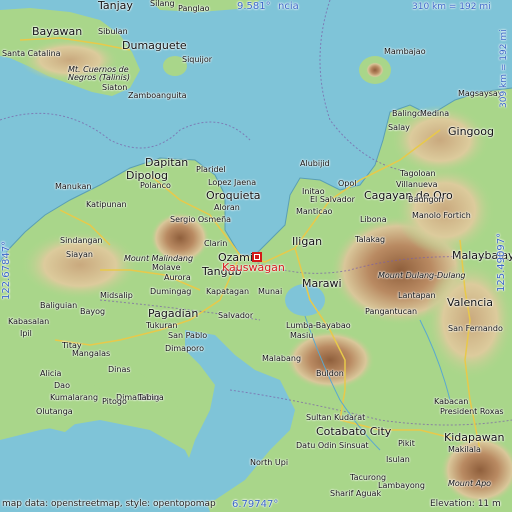 This screenshot has width=512, height=512. I want to click on city-label: Siquijor, so click(197, 60).